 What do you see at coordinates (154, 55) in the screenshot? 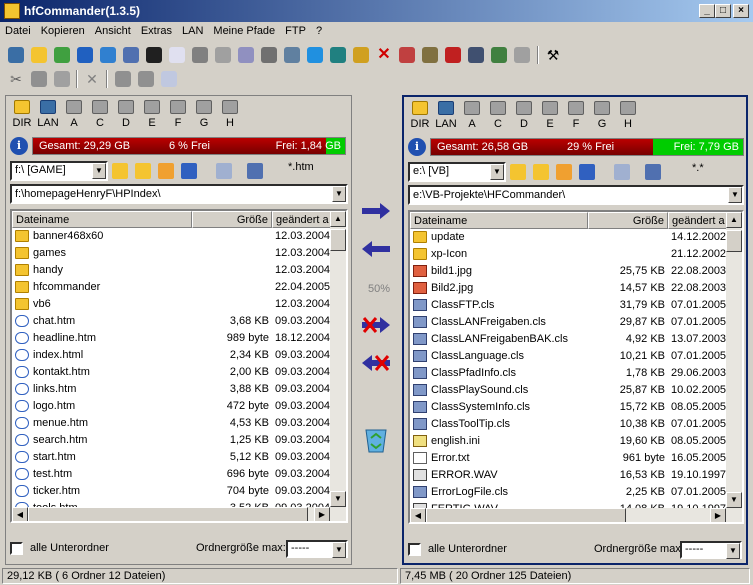
I see `console-icon` at bounding box center [154, 55].